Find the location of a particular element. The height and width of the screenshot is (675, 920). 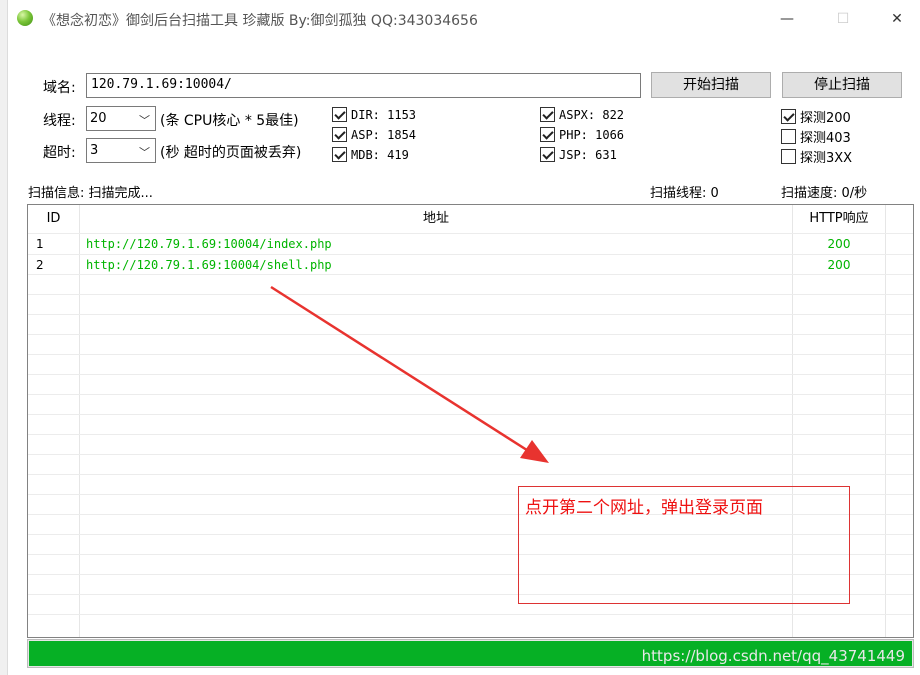

threads-select: 20 ﹀ is located at coordinates (121, 118).